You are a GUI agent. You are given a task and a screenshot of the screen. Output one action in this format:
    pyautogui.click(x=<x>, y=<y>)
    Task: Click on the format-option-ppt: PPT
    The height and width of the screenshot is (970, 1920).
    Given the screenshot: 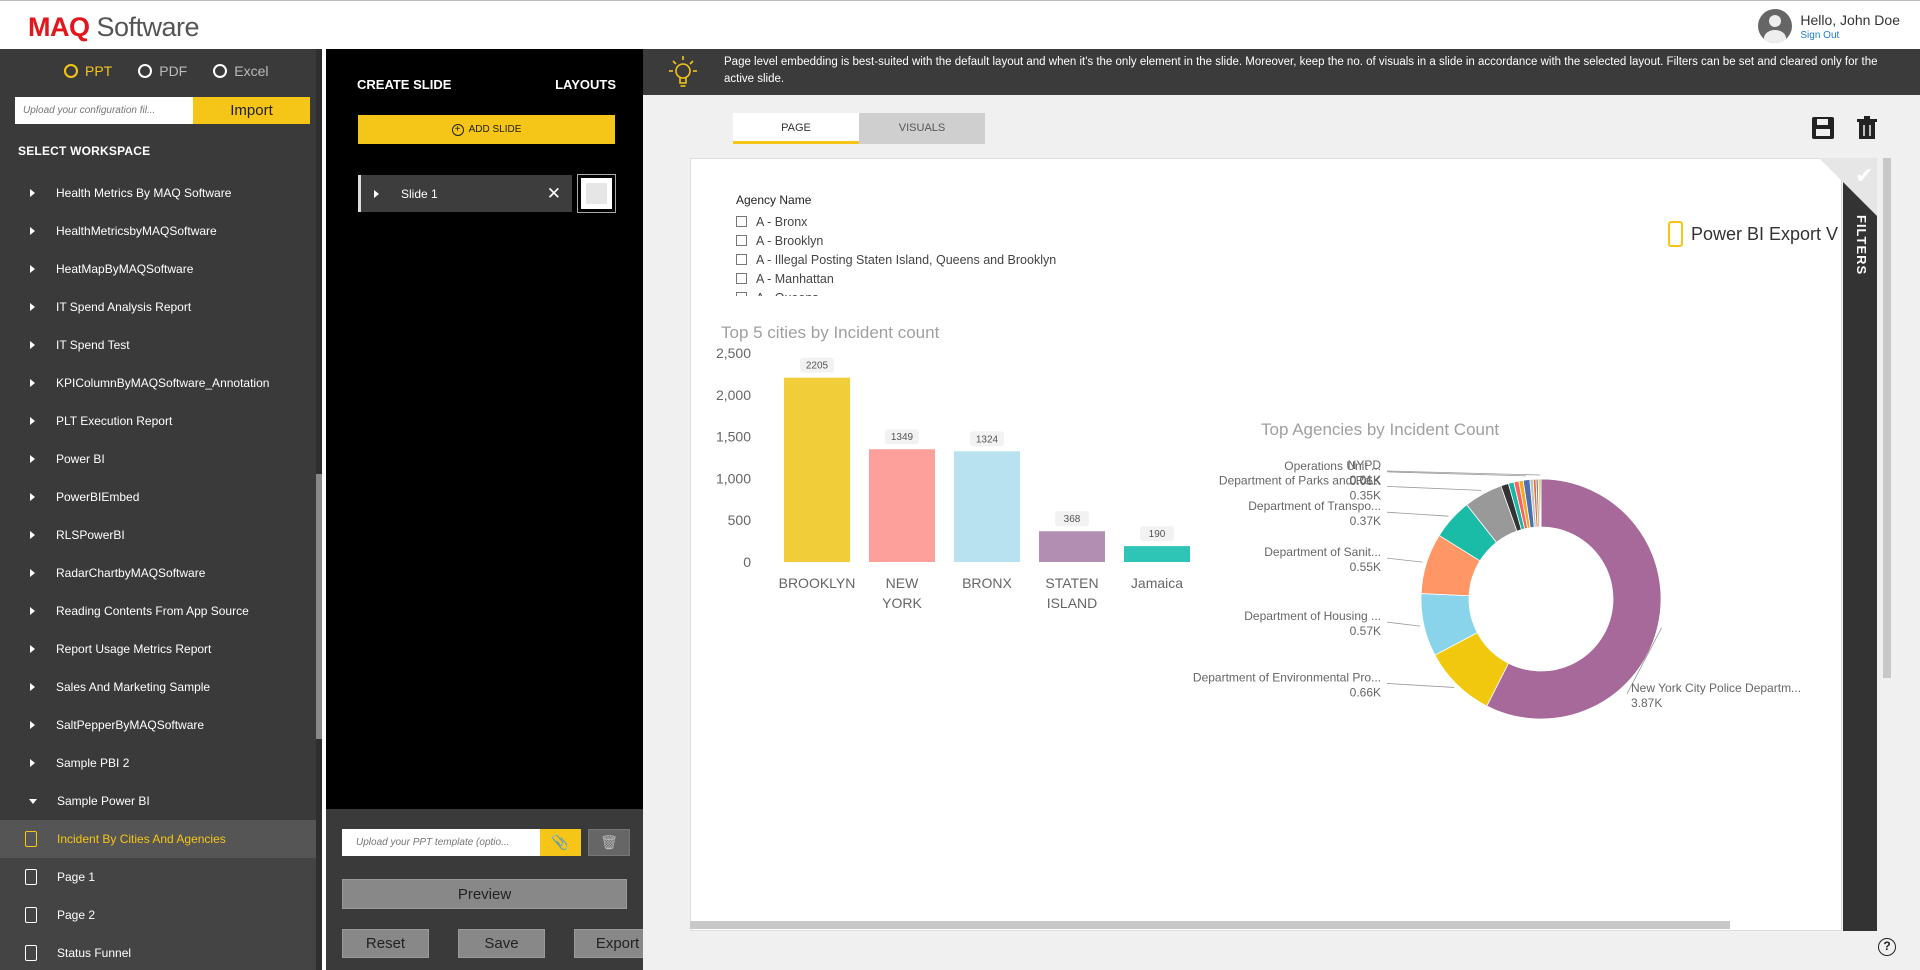 What is the action you would take?
    pyautogui.click(x=88, y=71)
    